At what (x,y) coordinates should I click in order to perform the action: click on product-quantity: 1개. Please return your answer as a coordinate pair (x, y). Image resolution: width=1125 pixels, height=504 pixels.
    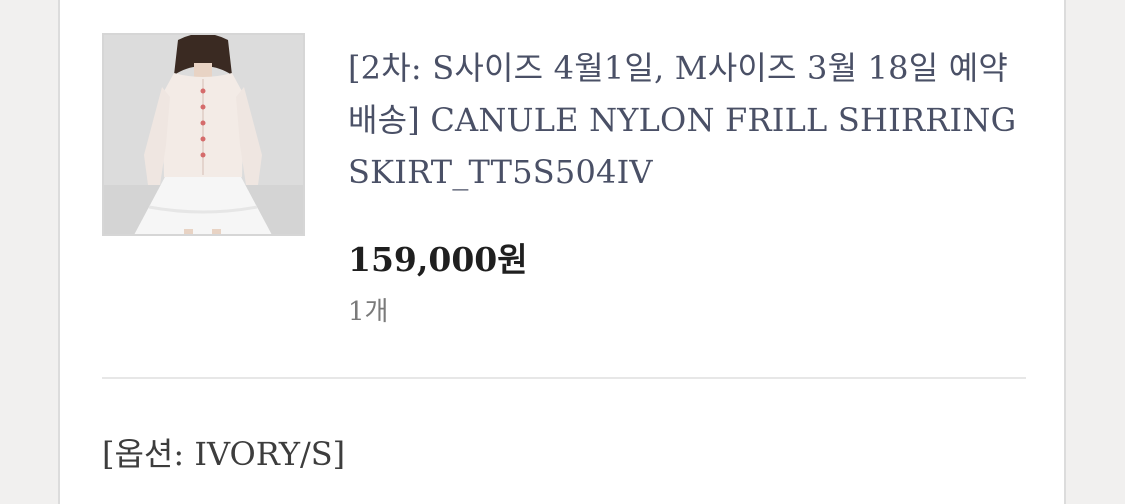
    Looking at the image, I should click on (368, 312).